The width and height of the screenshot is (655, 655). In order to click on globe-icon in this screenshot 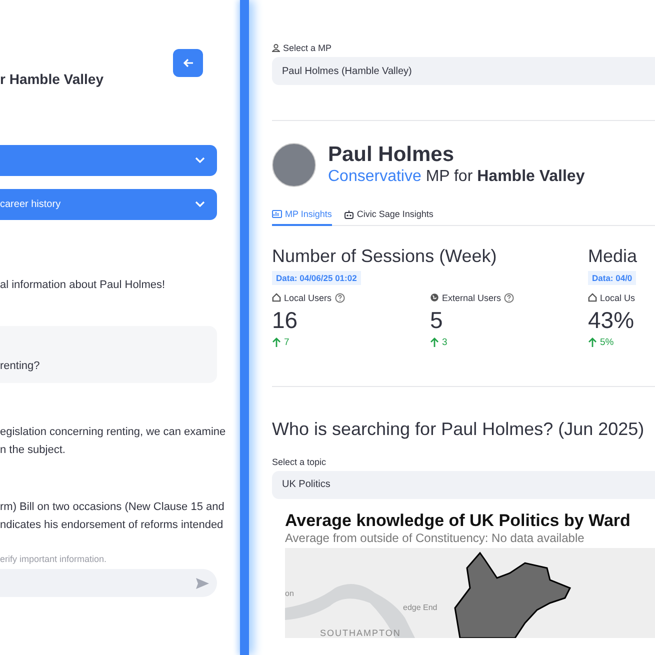, I will do `click(434, 297)`.